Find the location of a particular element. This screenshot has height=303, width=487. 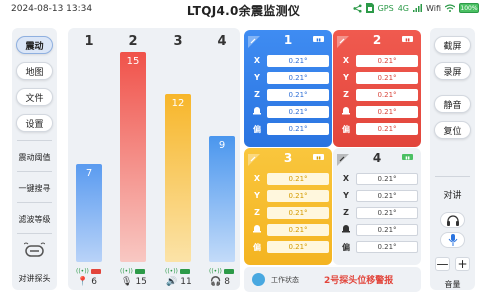

battery-icon: 100% is located at coordinates (469, 8).